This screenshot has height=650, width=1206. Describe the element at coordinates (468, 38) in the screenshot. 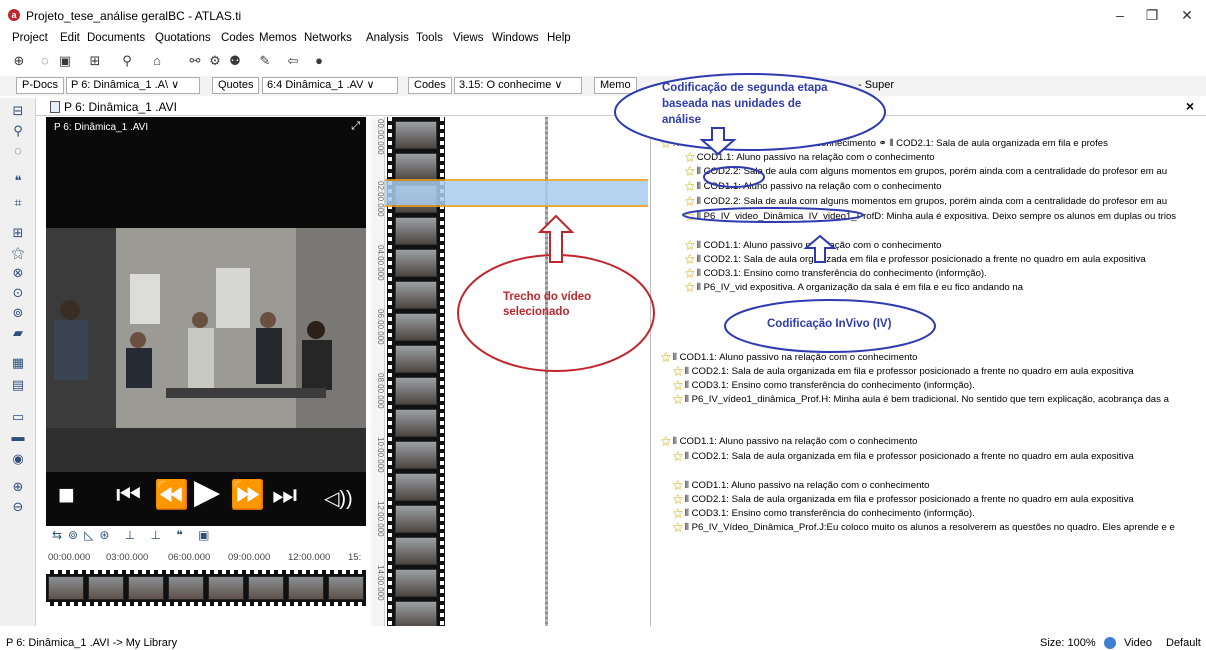

I see `menu-views: Views` at that location.